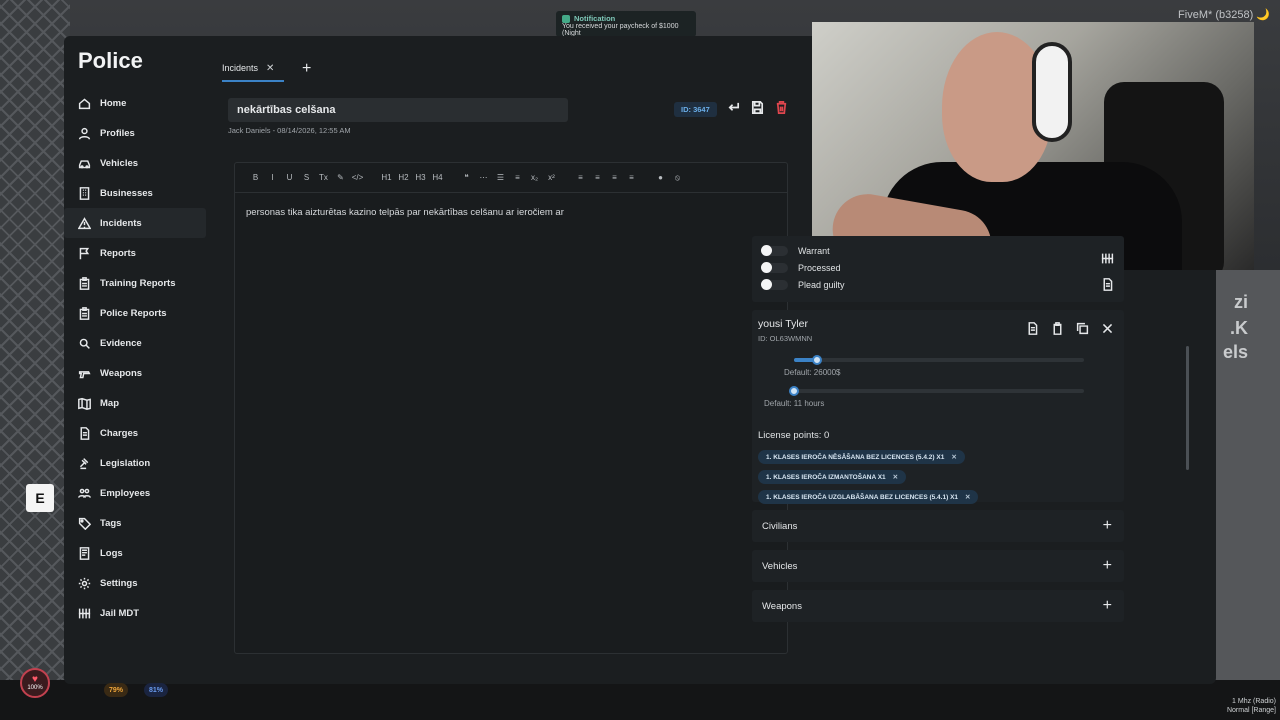 This screenshot has height=720, width=1280. I want to click on incident-title-input, so click(398, 110).